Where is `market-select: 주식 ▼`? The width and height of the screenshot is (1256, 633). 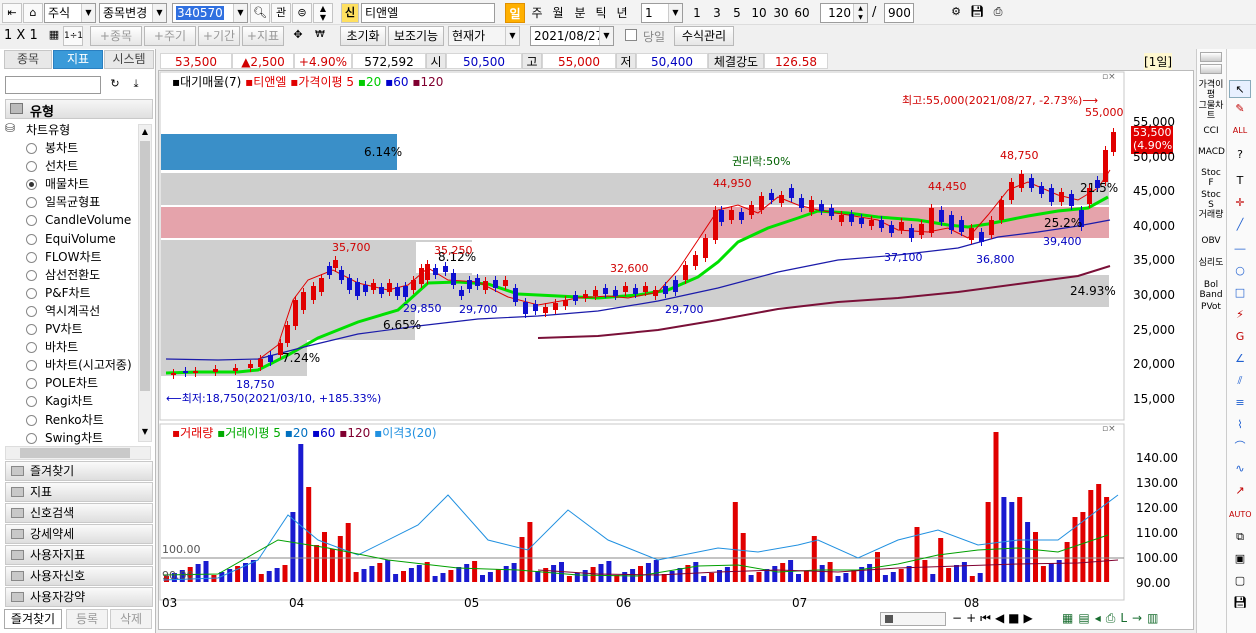 market-select: 주식 ▼ is located at coordinates (70, 13).